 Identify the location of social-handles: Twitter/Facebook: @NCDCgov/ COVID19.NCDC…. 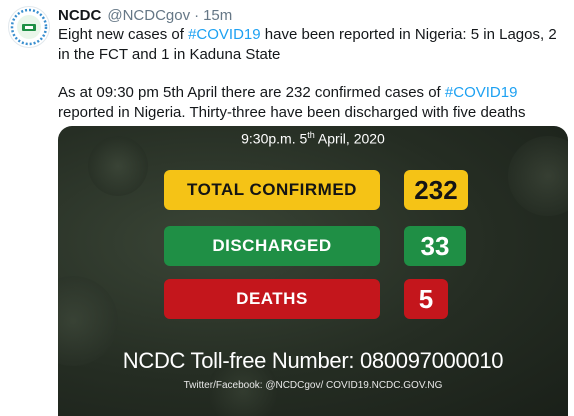
(313, 385).